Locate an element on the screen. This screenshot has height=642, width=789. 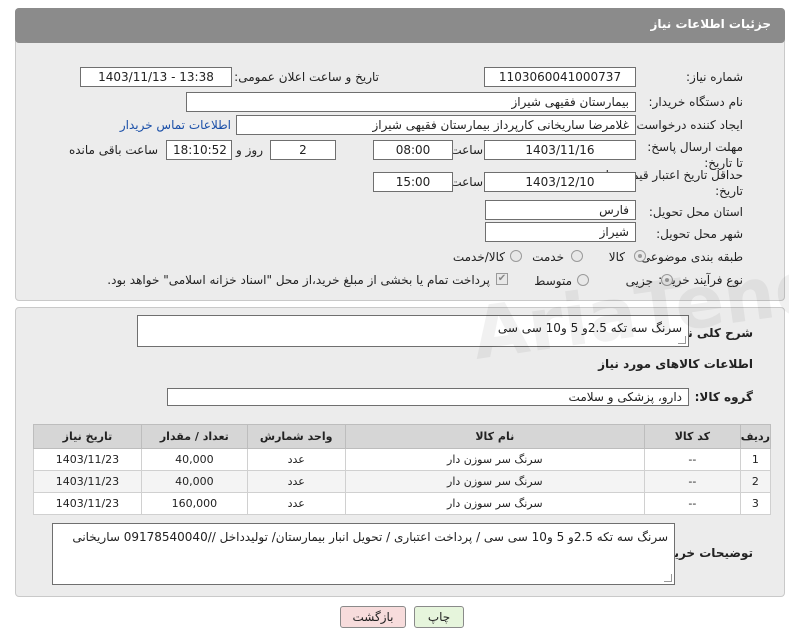
cell-row-number: 1 is located at coordinates (755, 459).